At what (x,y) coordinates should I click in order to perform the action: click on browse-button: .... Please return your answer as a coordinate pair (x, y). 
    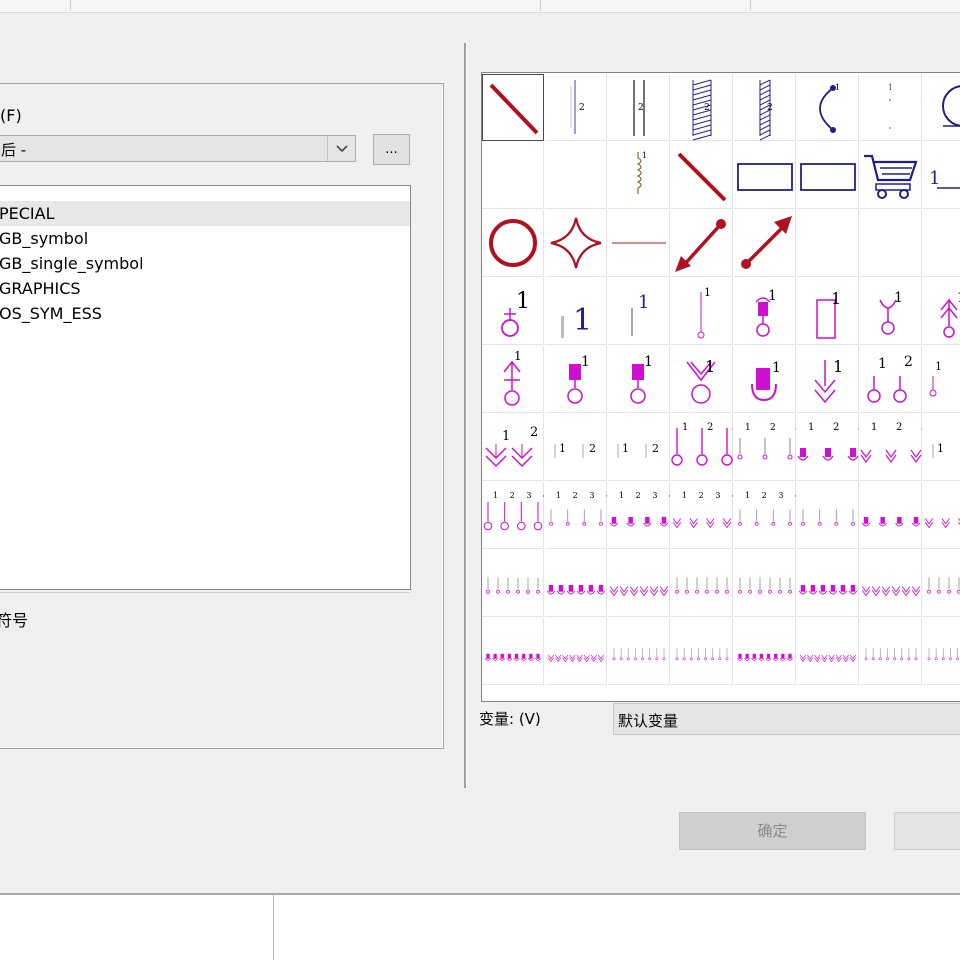
    Looking at the image, I should click on (391, 149).